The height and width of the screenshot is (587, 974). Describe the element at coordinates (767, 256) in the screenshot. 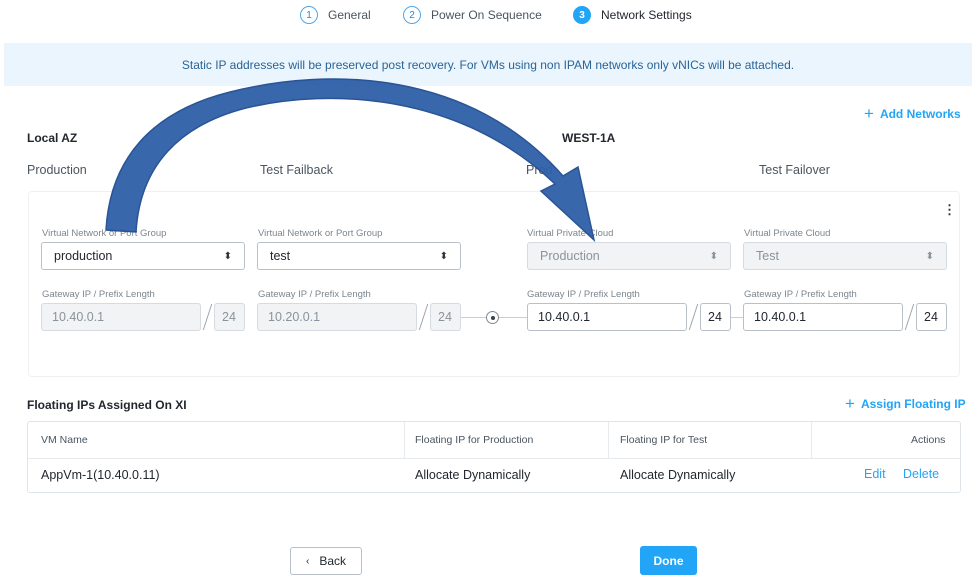

I see `select-value: Test` at that location.